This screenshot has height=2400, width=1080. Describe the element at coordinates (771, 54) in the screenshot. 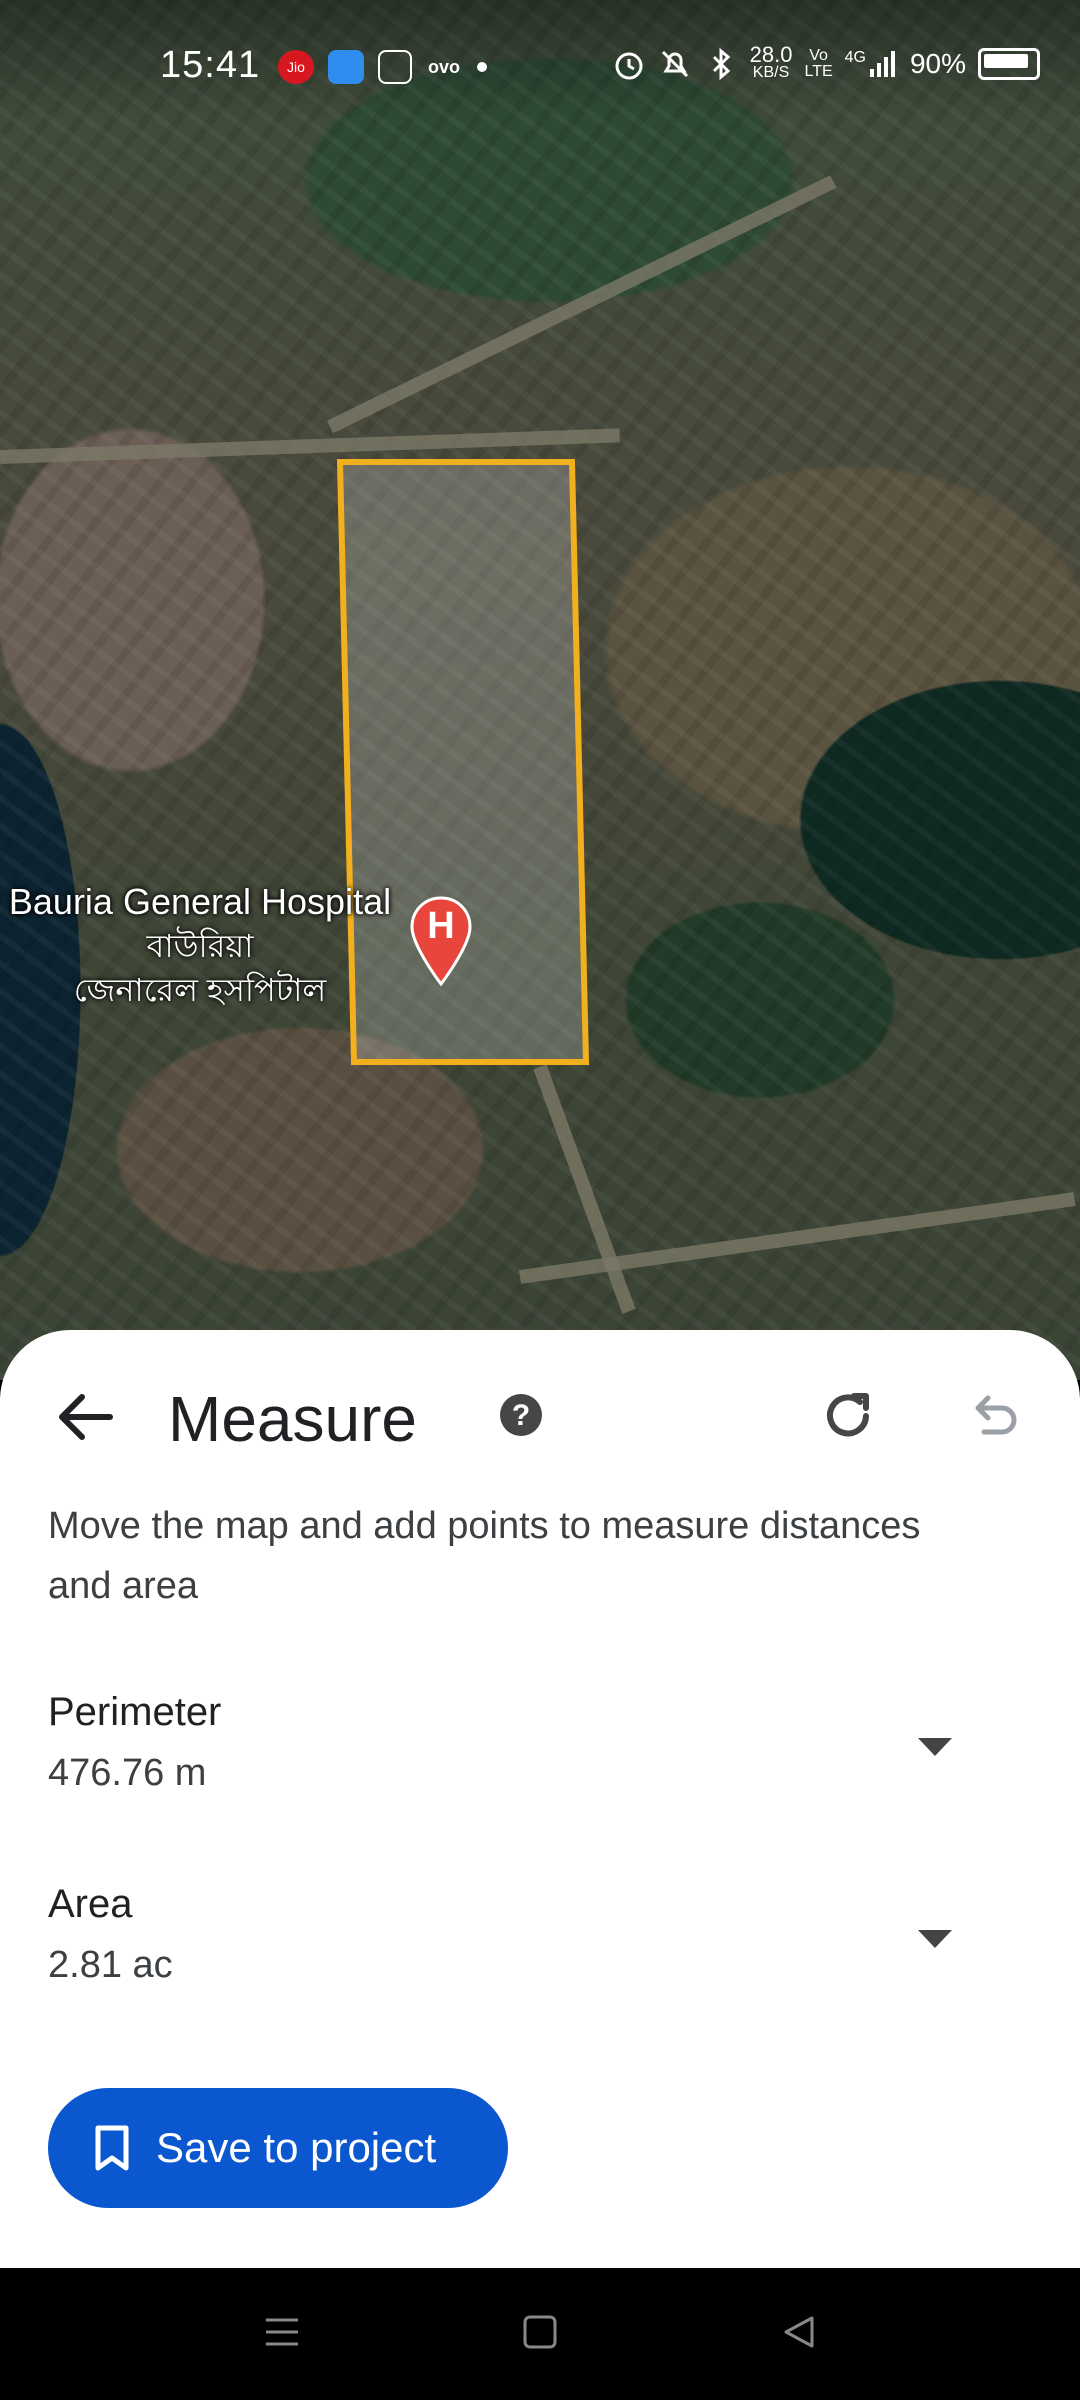

I see `network-speed-value: 28.0` at that location.